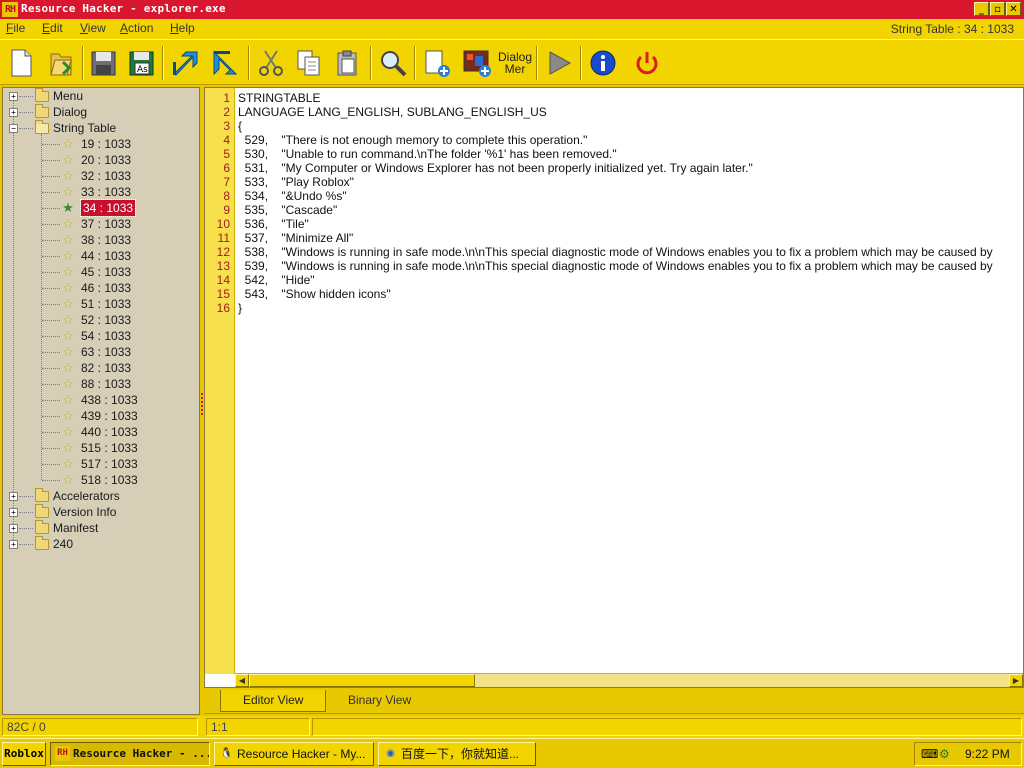 The image size is (1024, 768). I want to click on scroll-right-arrow-icon: ▶, so click(1016, 680).